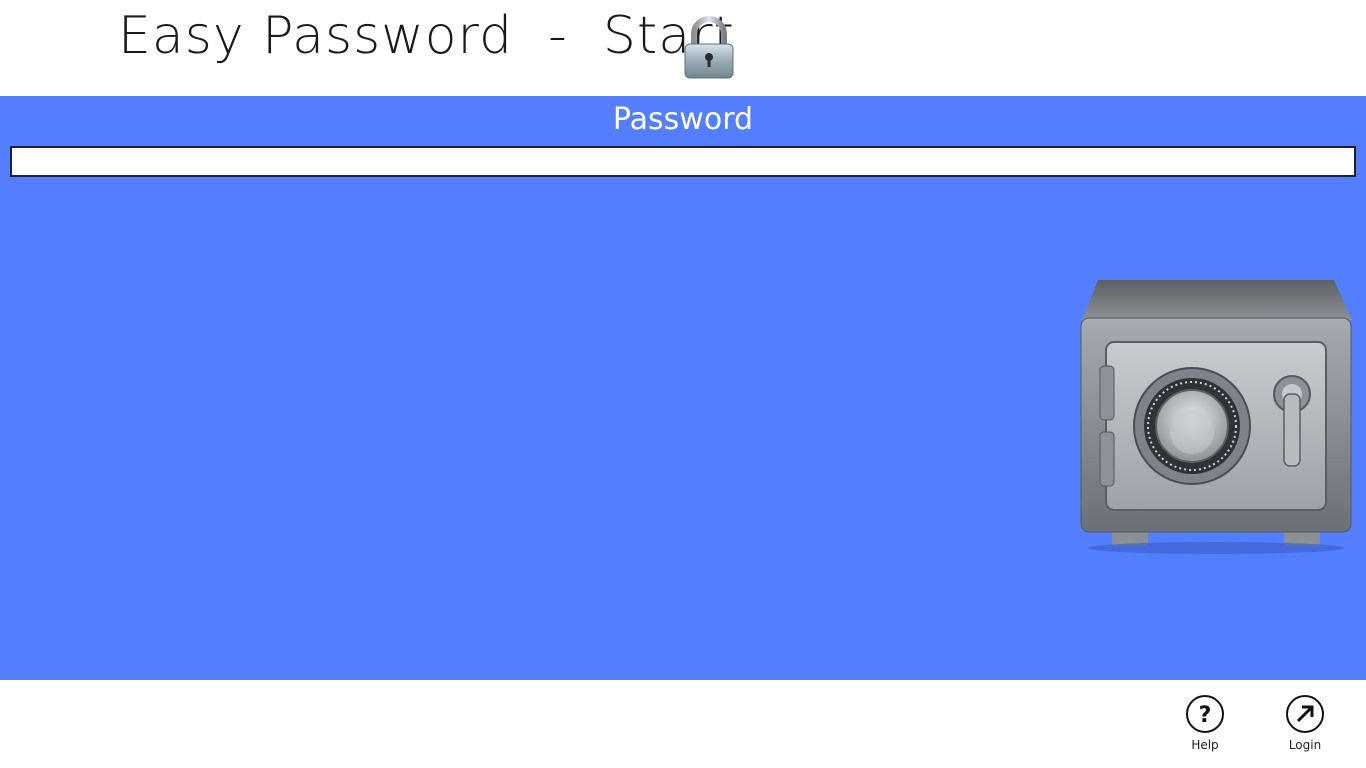 This screenshot has width=1366, height=768. Describe the element at coordinates (1205, 745) in the screenshot. I see `help-label: Help` at that location.